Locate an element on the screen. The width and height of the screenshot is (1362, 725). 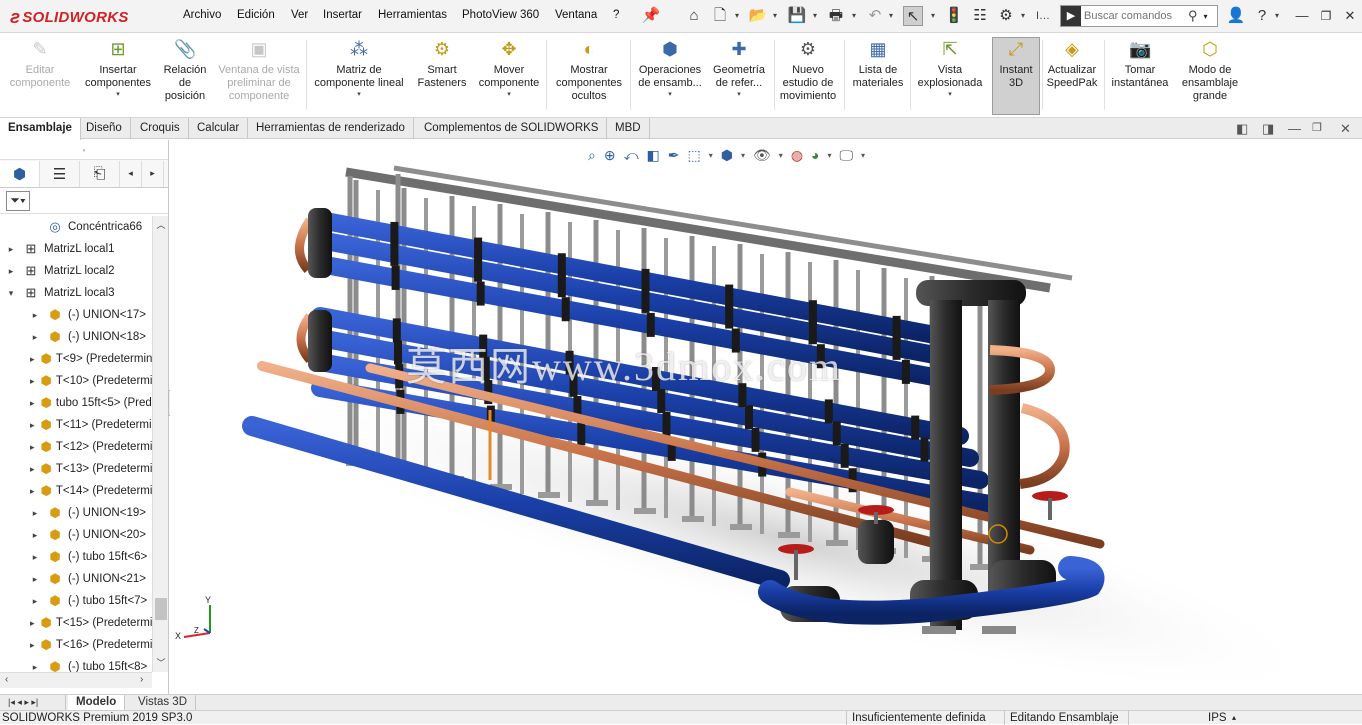
new-document-icon: 🗋 is located at coordinates (720, 16).